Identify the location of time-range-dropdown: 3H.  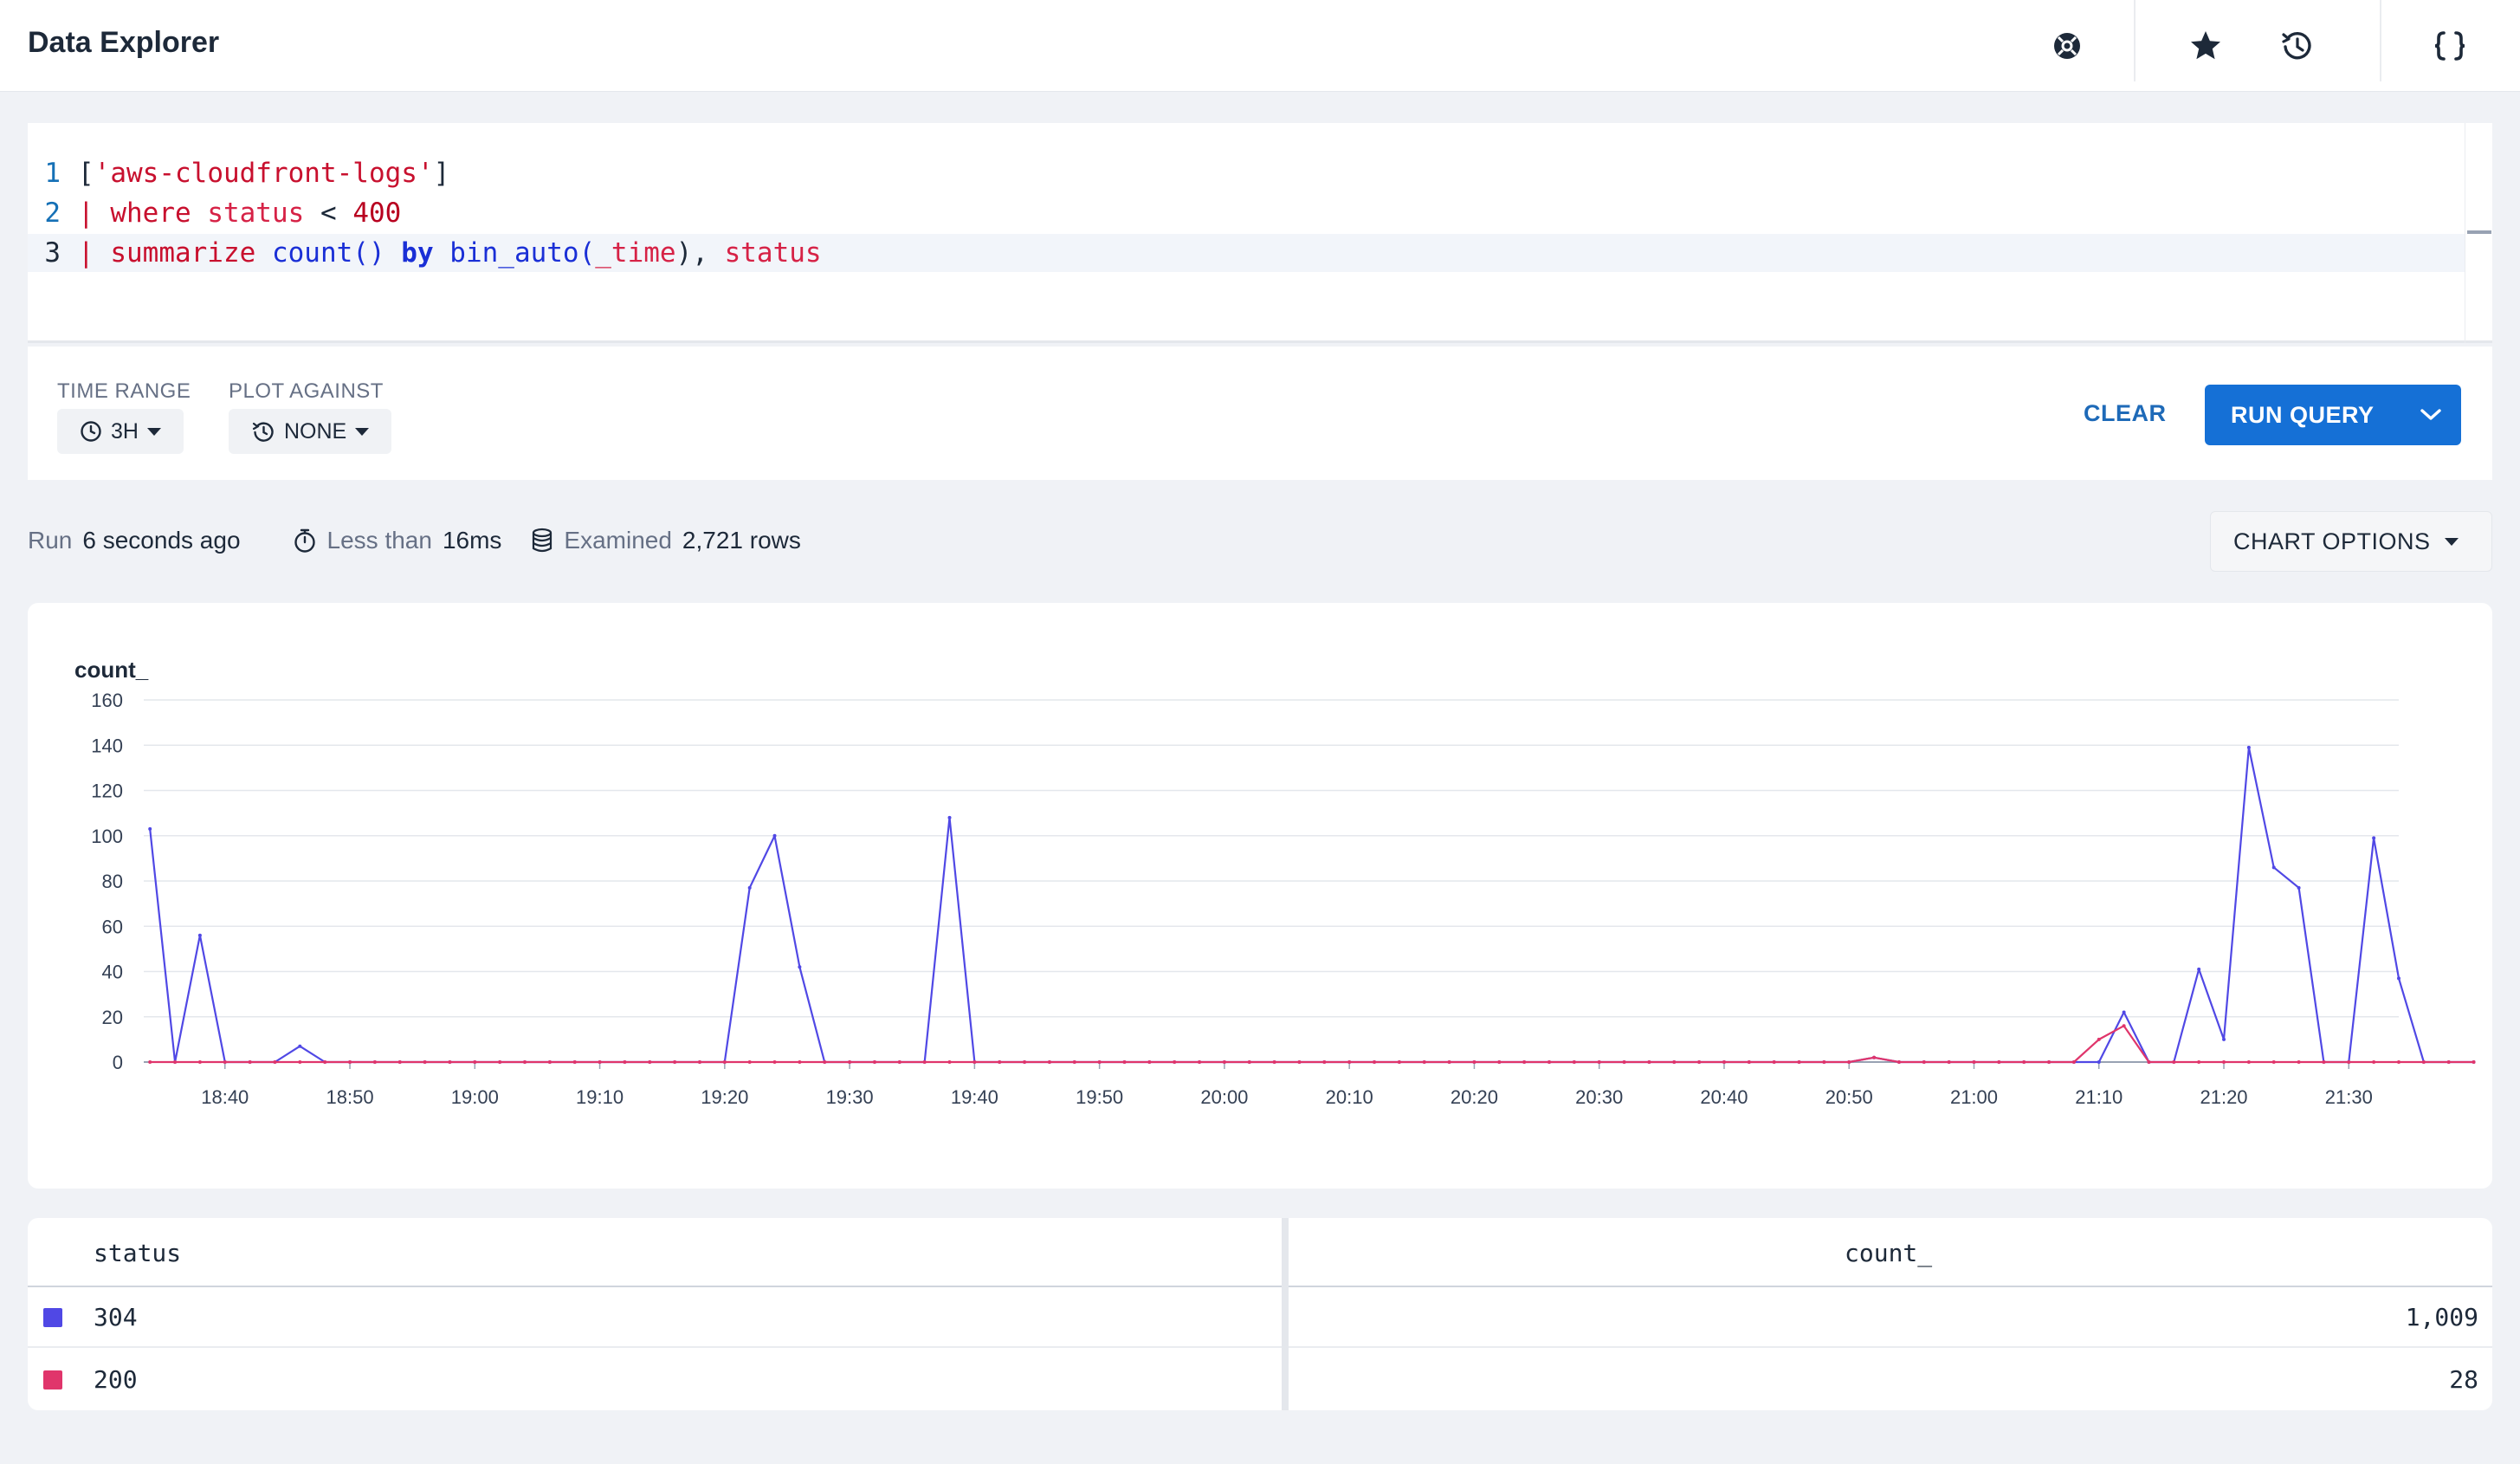
(120, 431).